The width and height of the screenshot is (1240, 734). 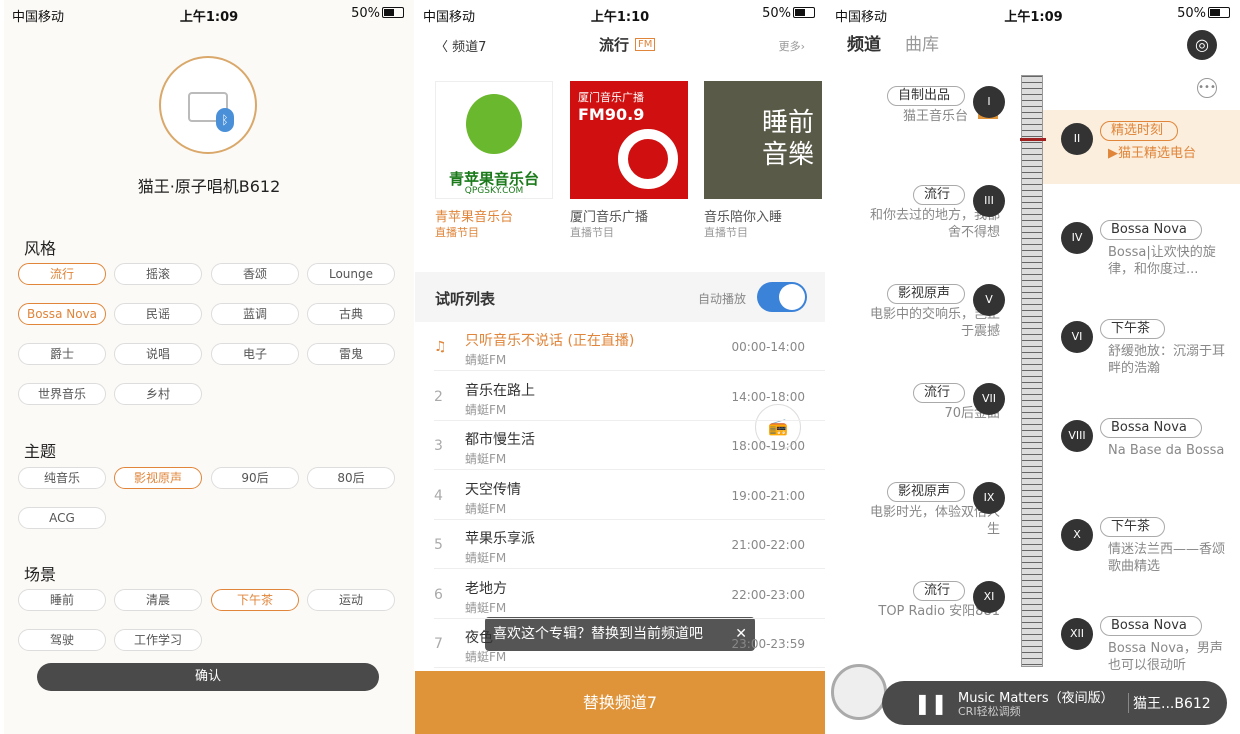 I want to click on row-time: 22:00-23:00, so click(x=768, y=594).